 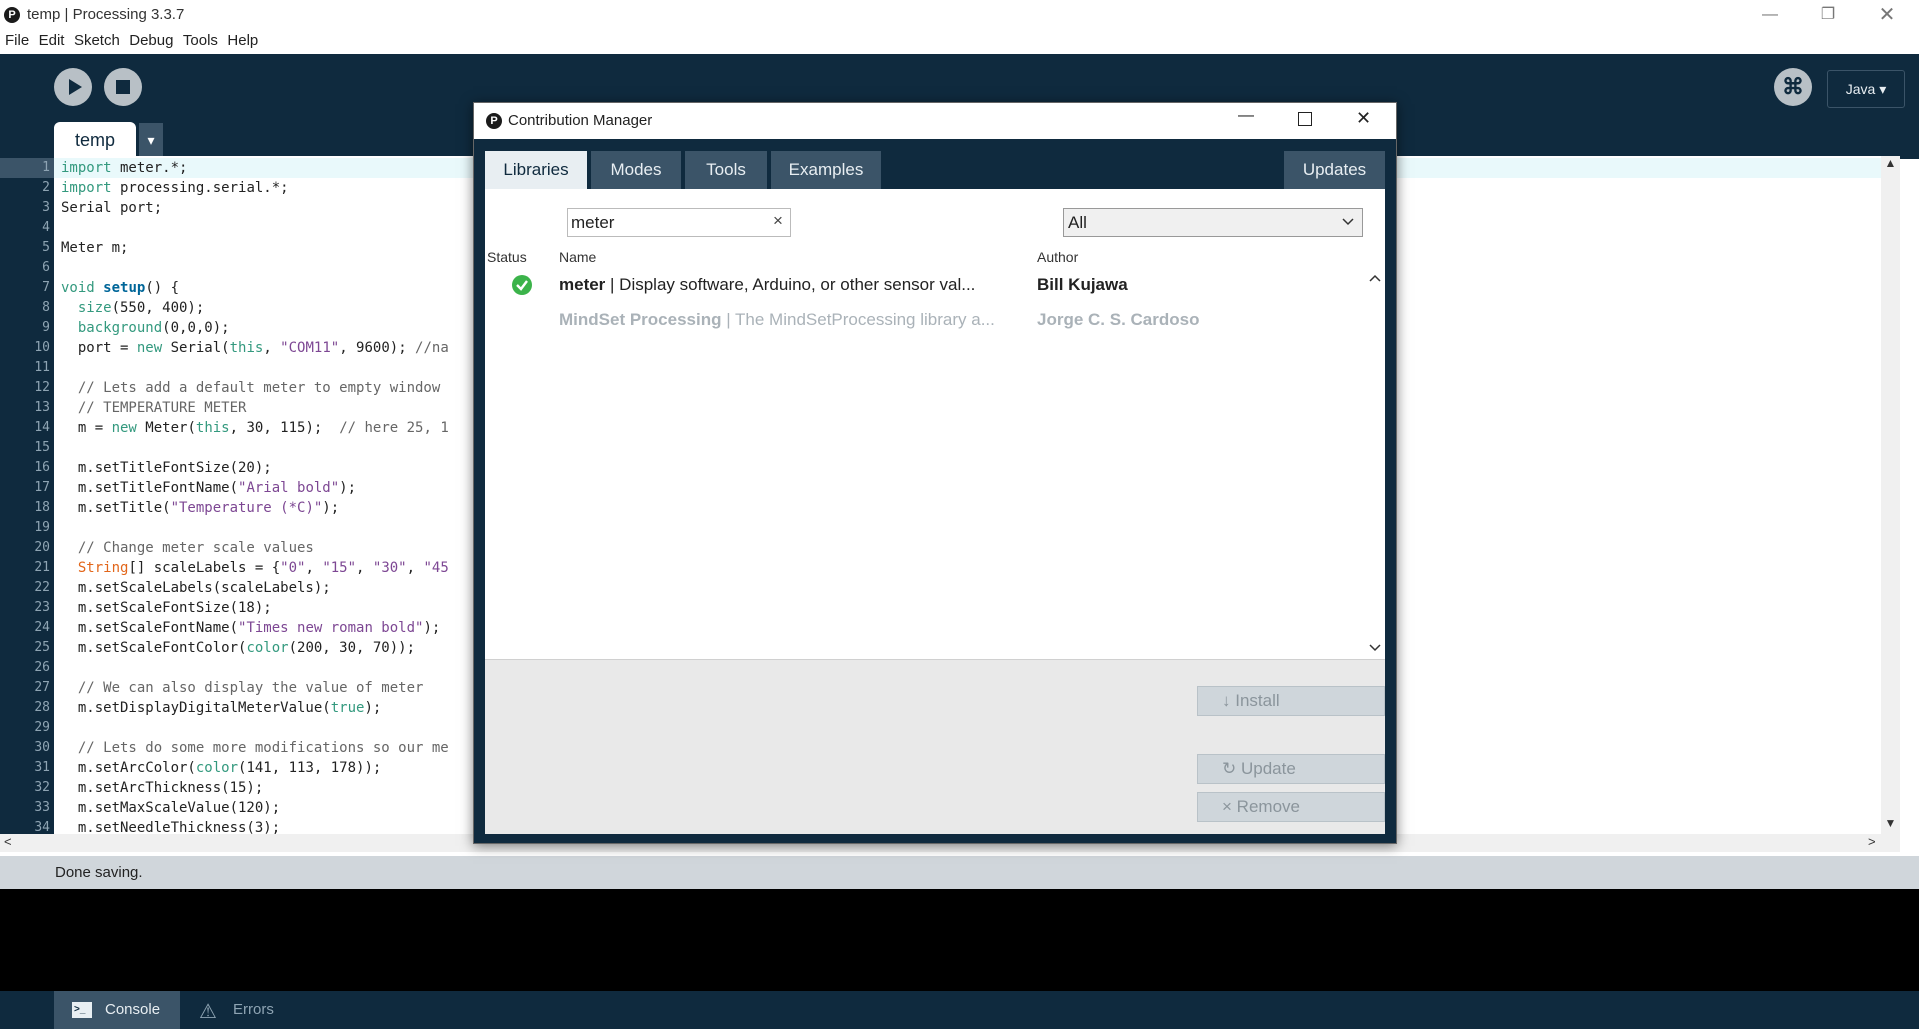 What do you see at coordinates (111, 208) in the screenshot?
I see `code-line: Serial port;` at bounding box center [111, 208].